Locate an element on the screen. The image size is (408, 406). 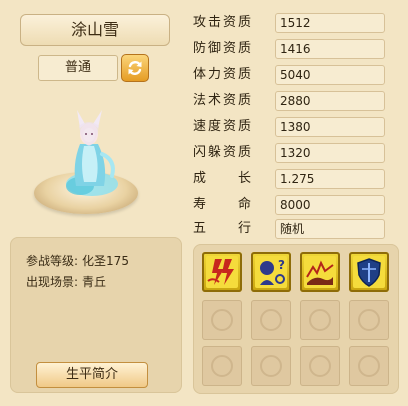
appear-scene-label: 出现场景: is located at coordinates (52, 282).